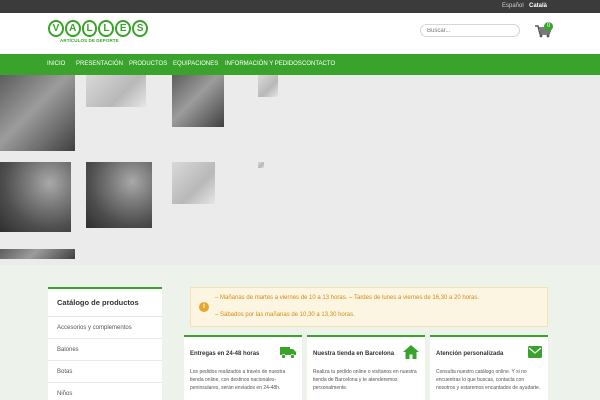  I want to click on card-title: Atención personalizada, so click(470, 354).